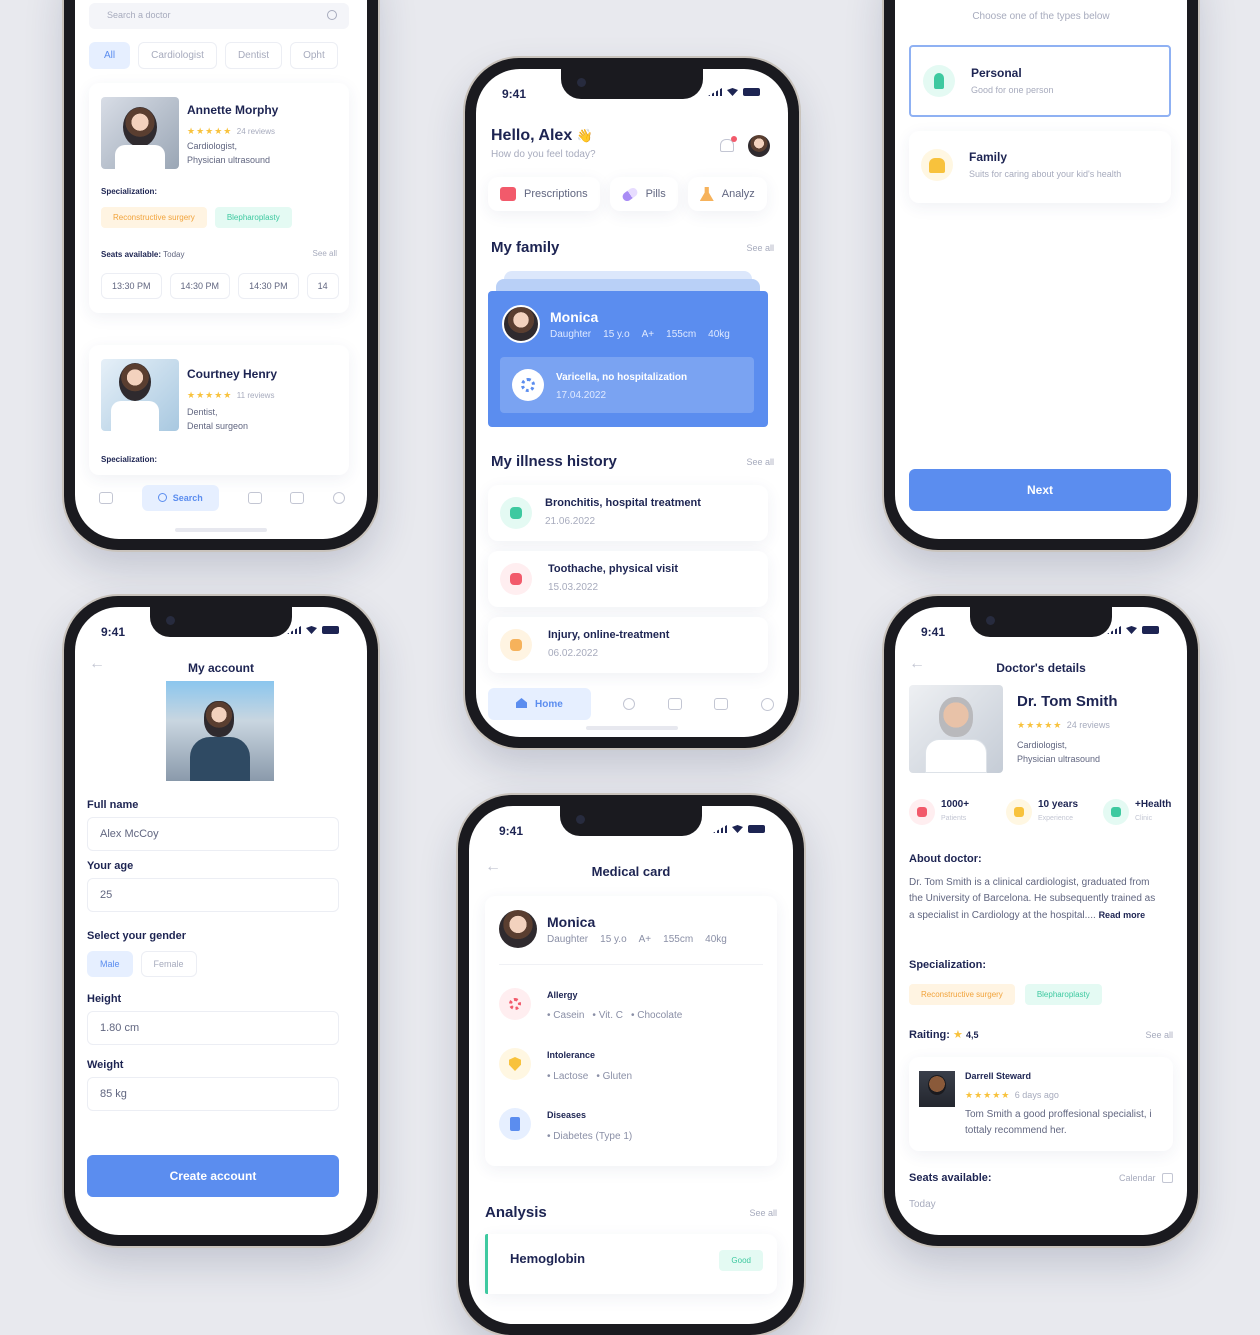 The image size is (1260, 1335). I want to click on doctor-stat: +Health Clinic, so click(1138, 813).